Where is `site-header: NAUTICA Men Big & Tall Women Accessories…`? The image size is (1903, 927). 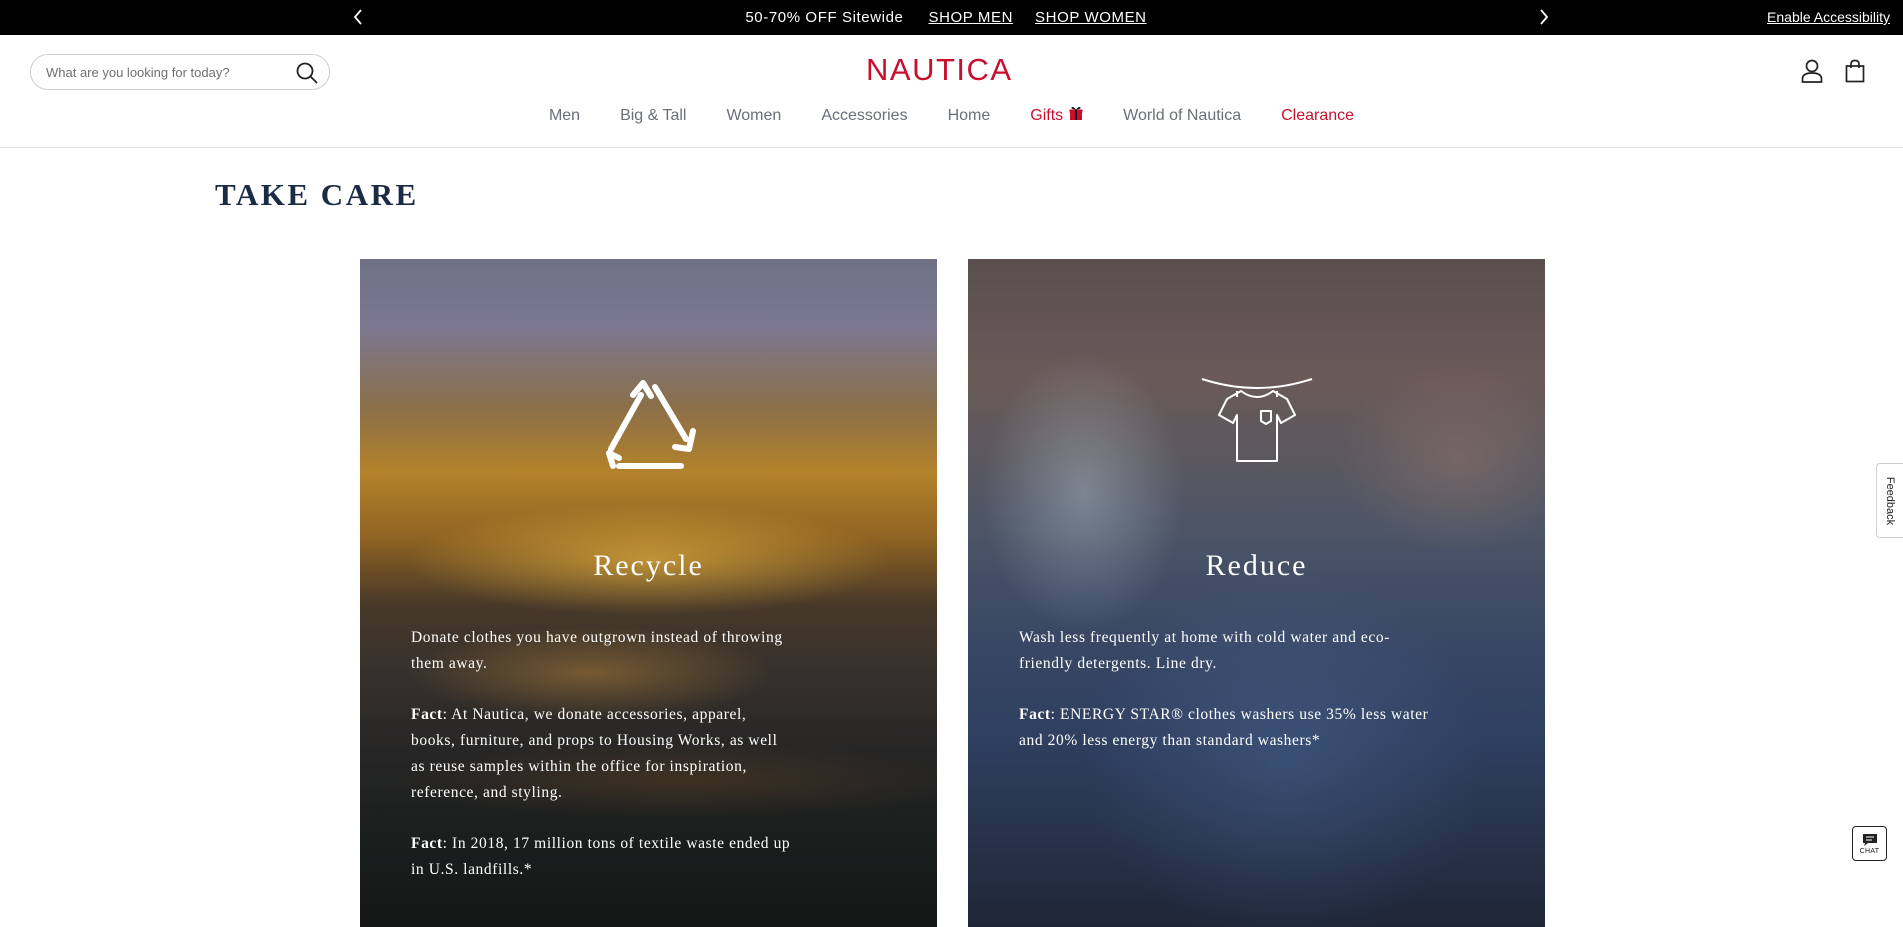 site-header: NAUTICA Men Big & Tall Women Accessories… is located at coordinates (951, 91).